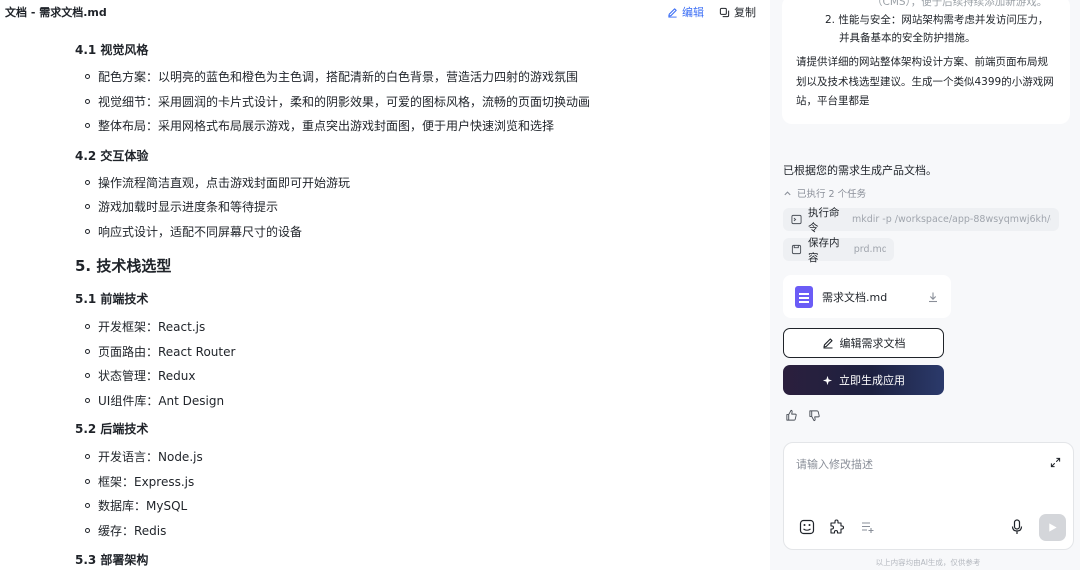 The image size is (1080, 570). I want to click on message-line: 划以及技术栈选型建议。生成一个类似4399的小游戏网, so click(925, 82).